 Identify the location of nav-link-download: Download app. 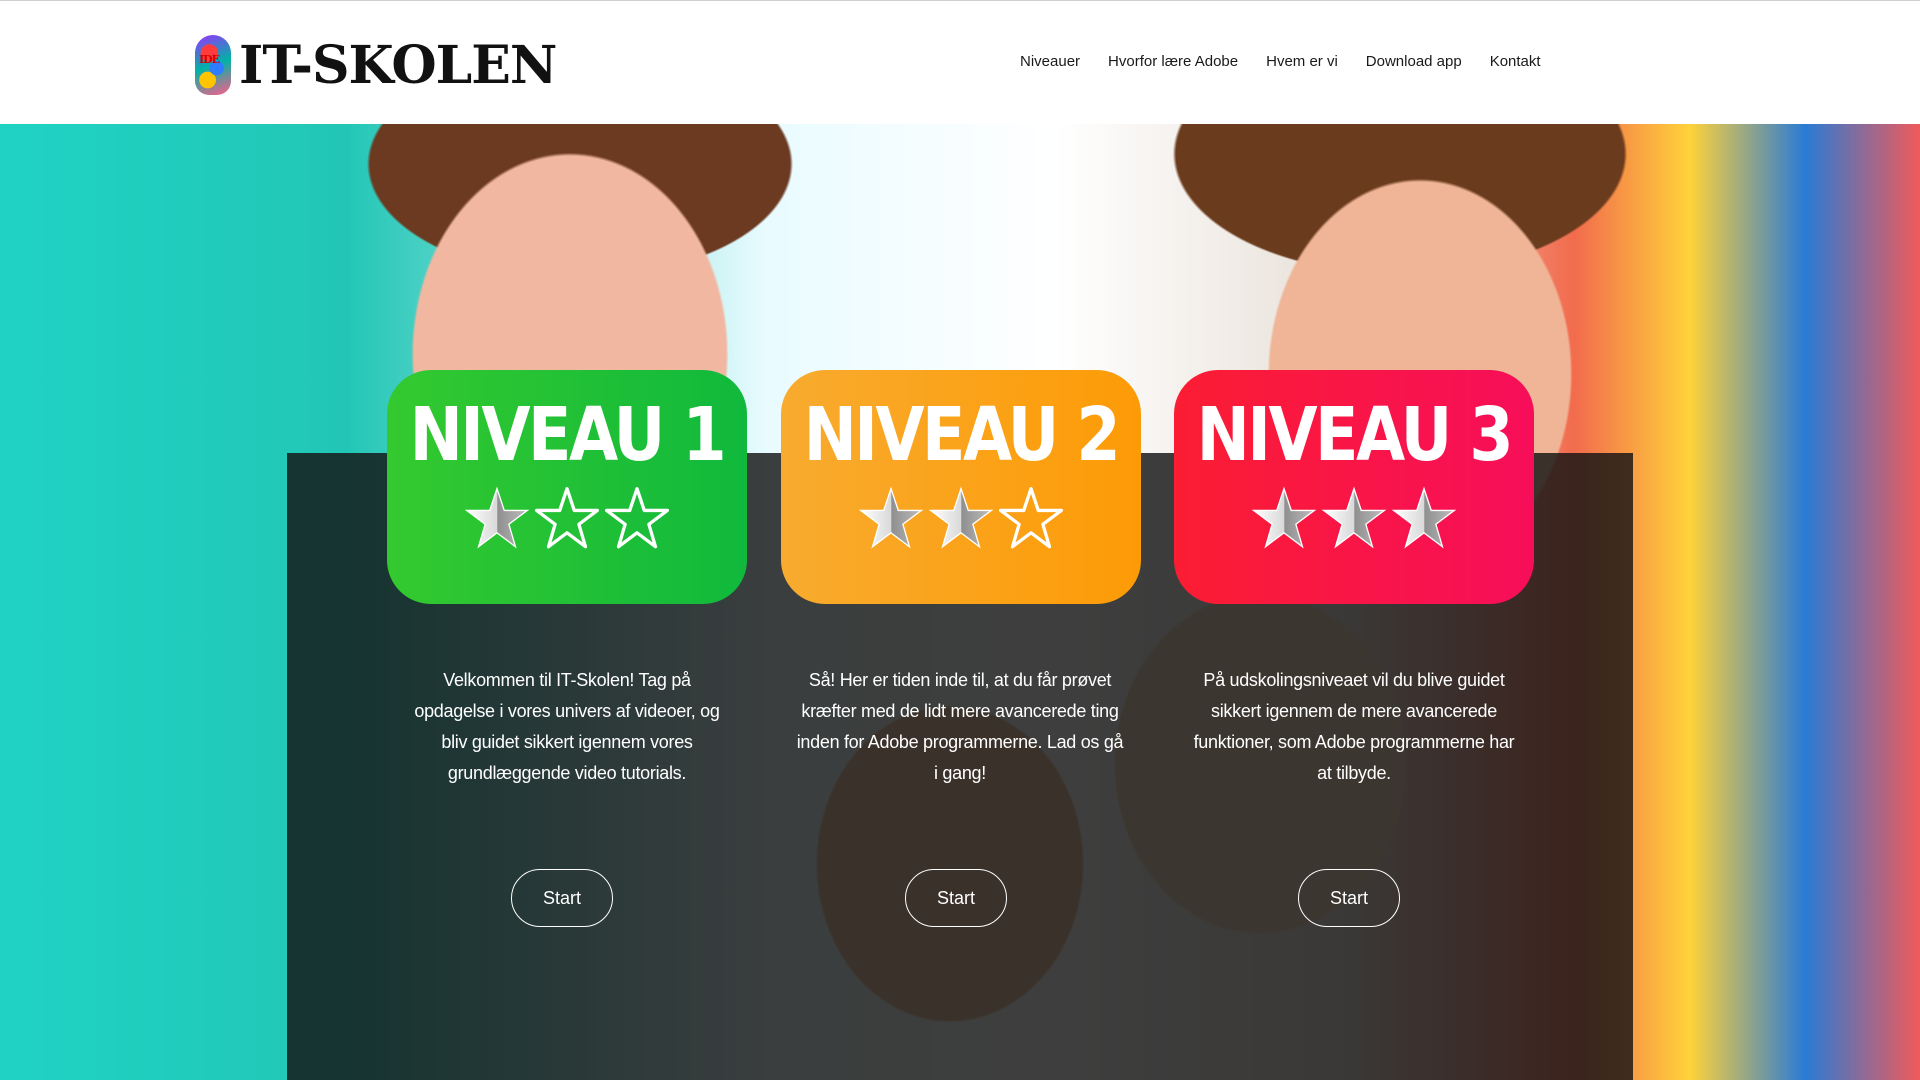
(1414, 61).